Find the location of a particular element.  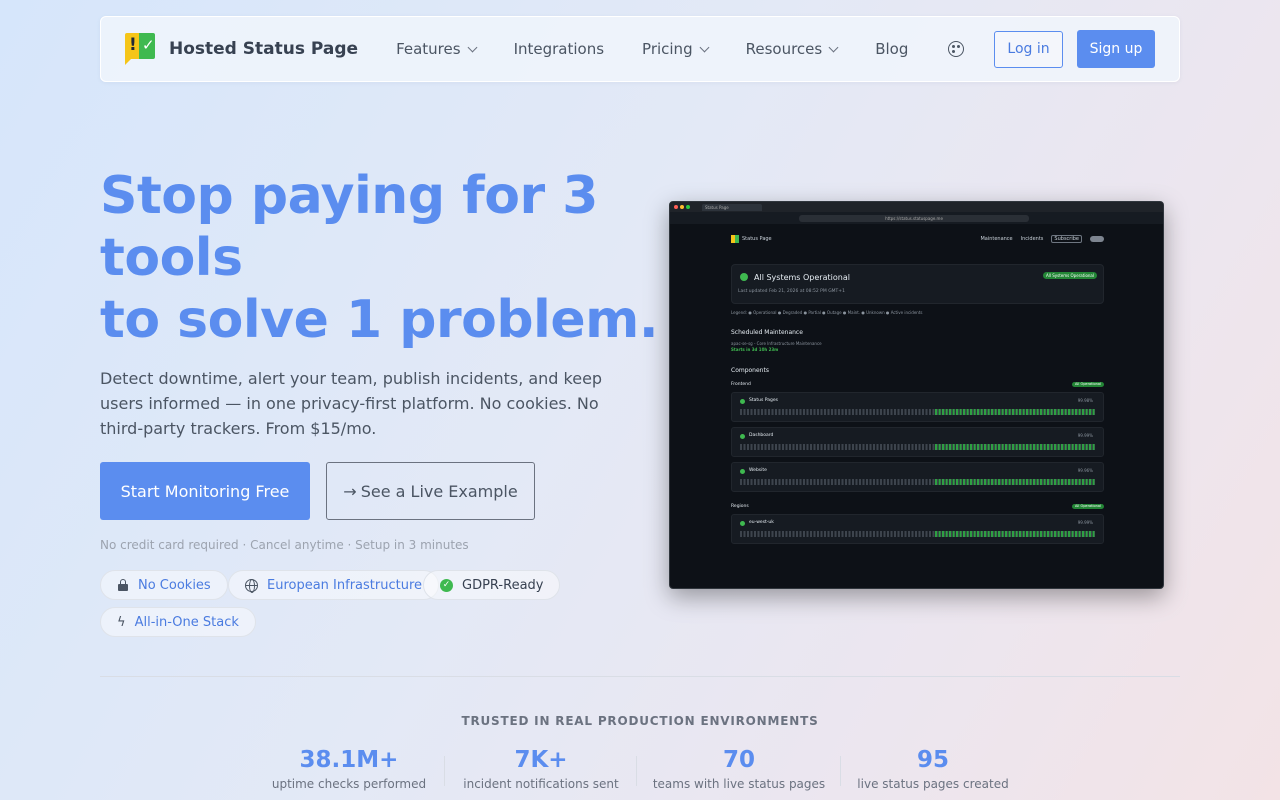

preview-theme-toggle is located at coordinates (1097, 239).